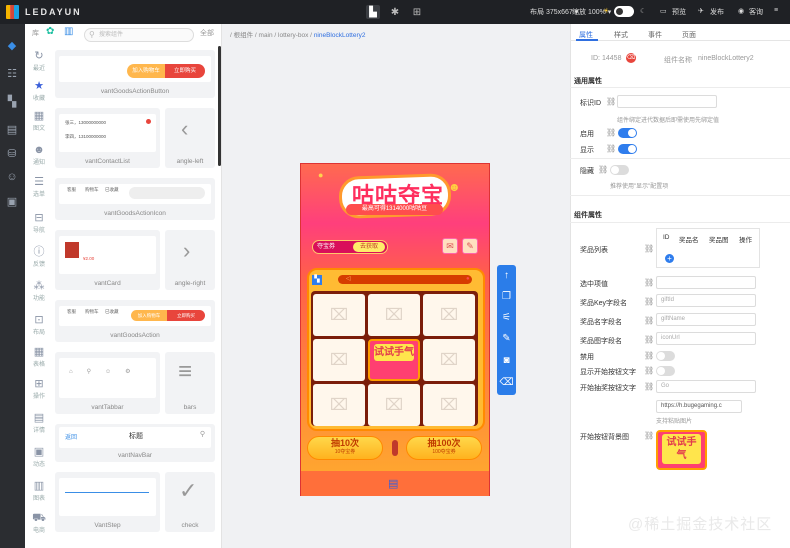 This screenshot has width=790, height=548. Describe the element at coordinates (621, 35) in the screenshot. I see `tab-style: 样式` at that location.